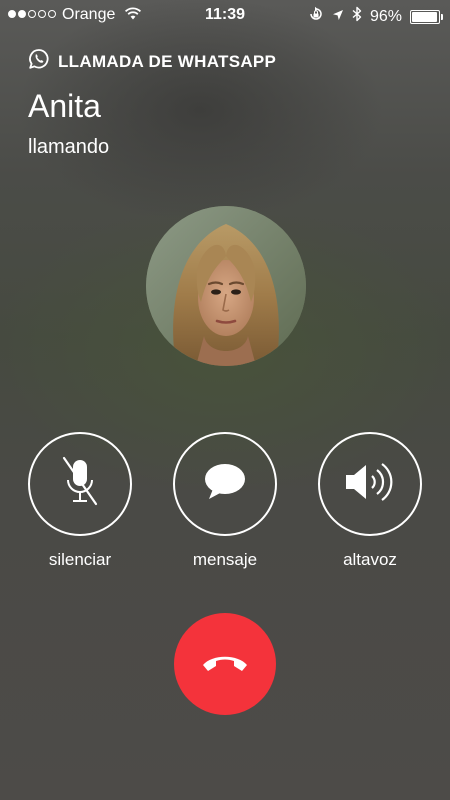 The image size is (450, 800). I want to click on phone-hangup-icon, so click(225, 664).